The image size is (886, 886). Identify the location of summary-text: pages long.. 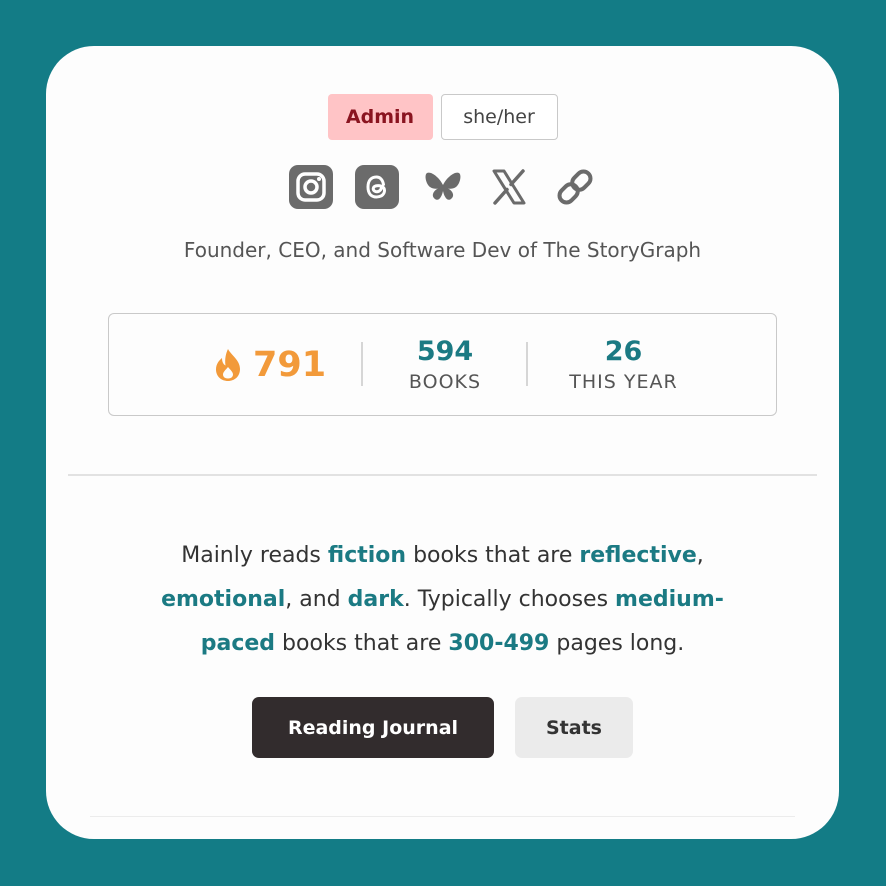
(617, 643).